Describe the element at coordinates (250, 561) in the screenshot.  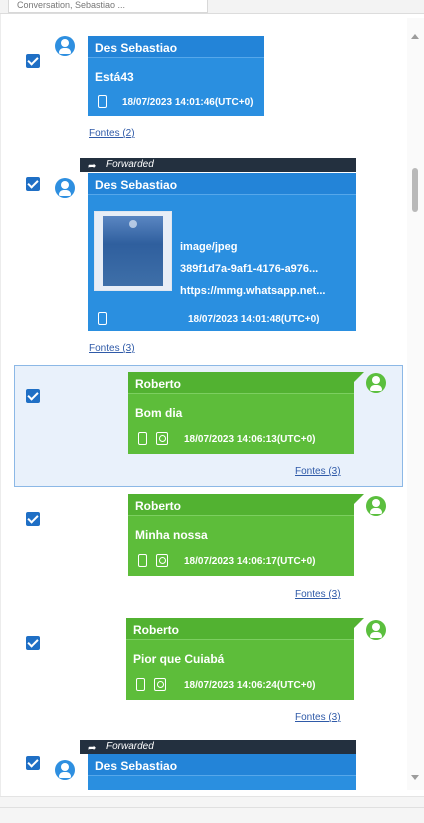
I see `message-timestamp: 18/07/2023 14:06:17(UTC+0)` at that location.